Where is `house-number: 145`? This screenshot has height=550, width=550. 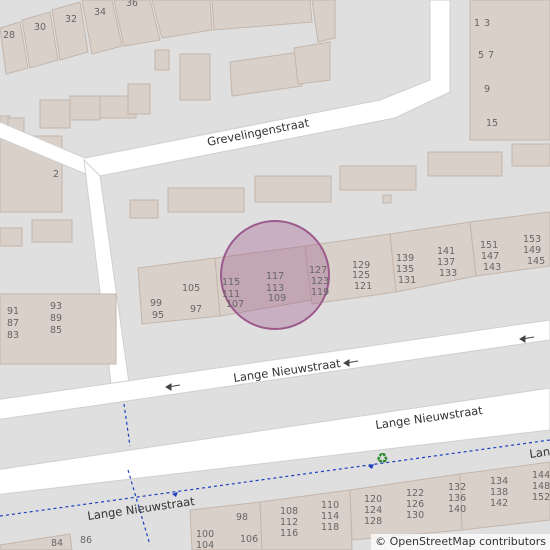 house-number: 145 is located at coordinates (536, 261).